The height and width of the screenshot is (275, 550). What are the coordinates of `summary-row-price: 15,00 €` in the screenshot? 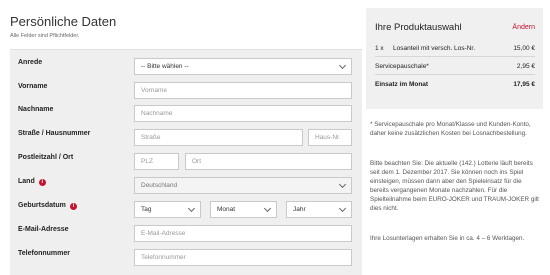 It's located at (524, 48).